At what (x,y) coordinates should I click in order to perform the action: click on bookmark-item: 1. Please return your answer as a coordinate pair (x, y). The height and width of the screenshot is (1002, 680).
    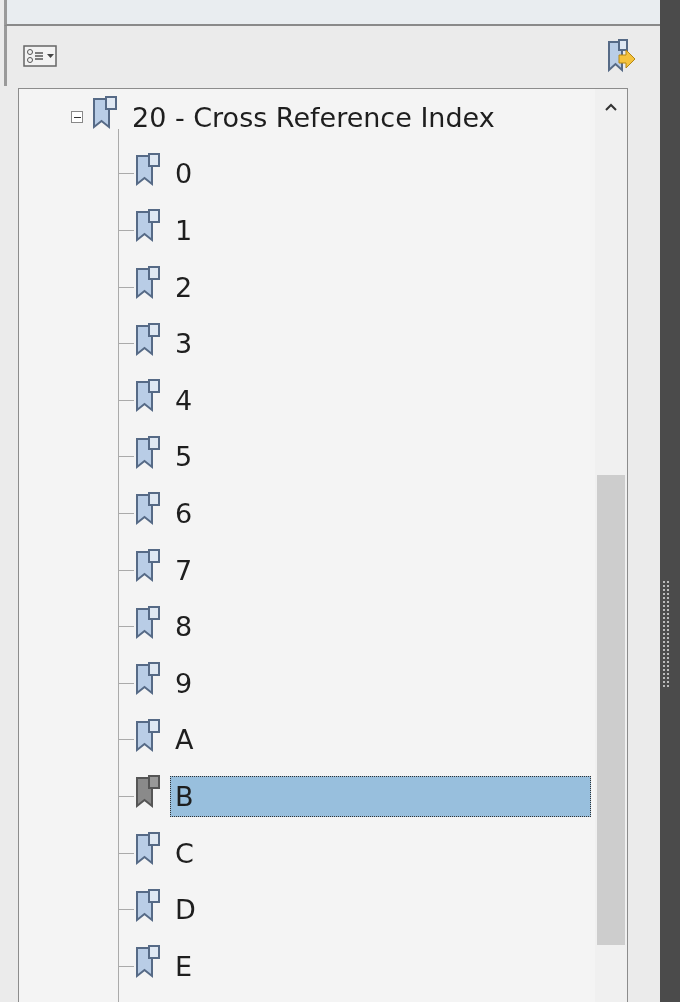
    Looking at the image, I should click on (184, 230).